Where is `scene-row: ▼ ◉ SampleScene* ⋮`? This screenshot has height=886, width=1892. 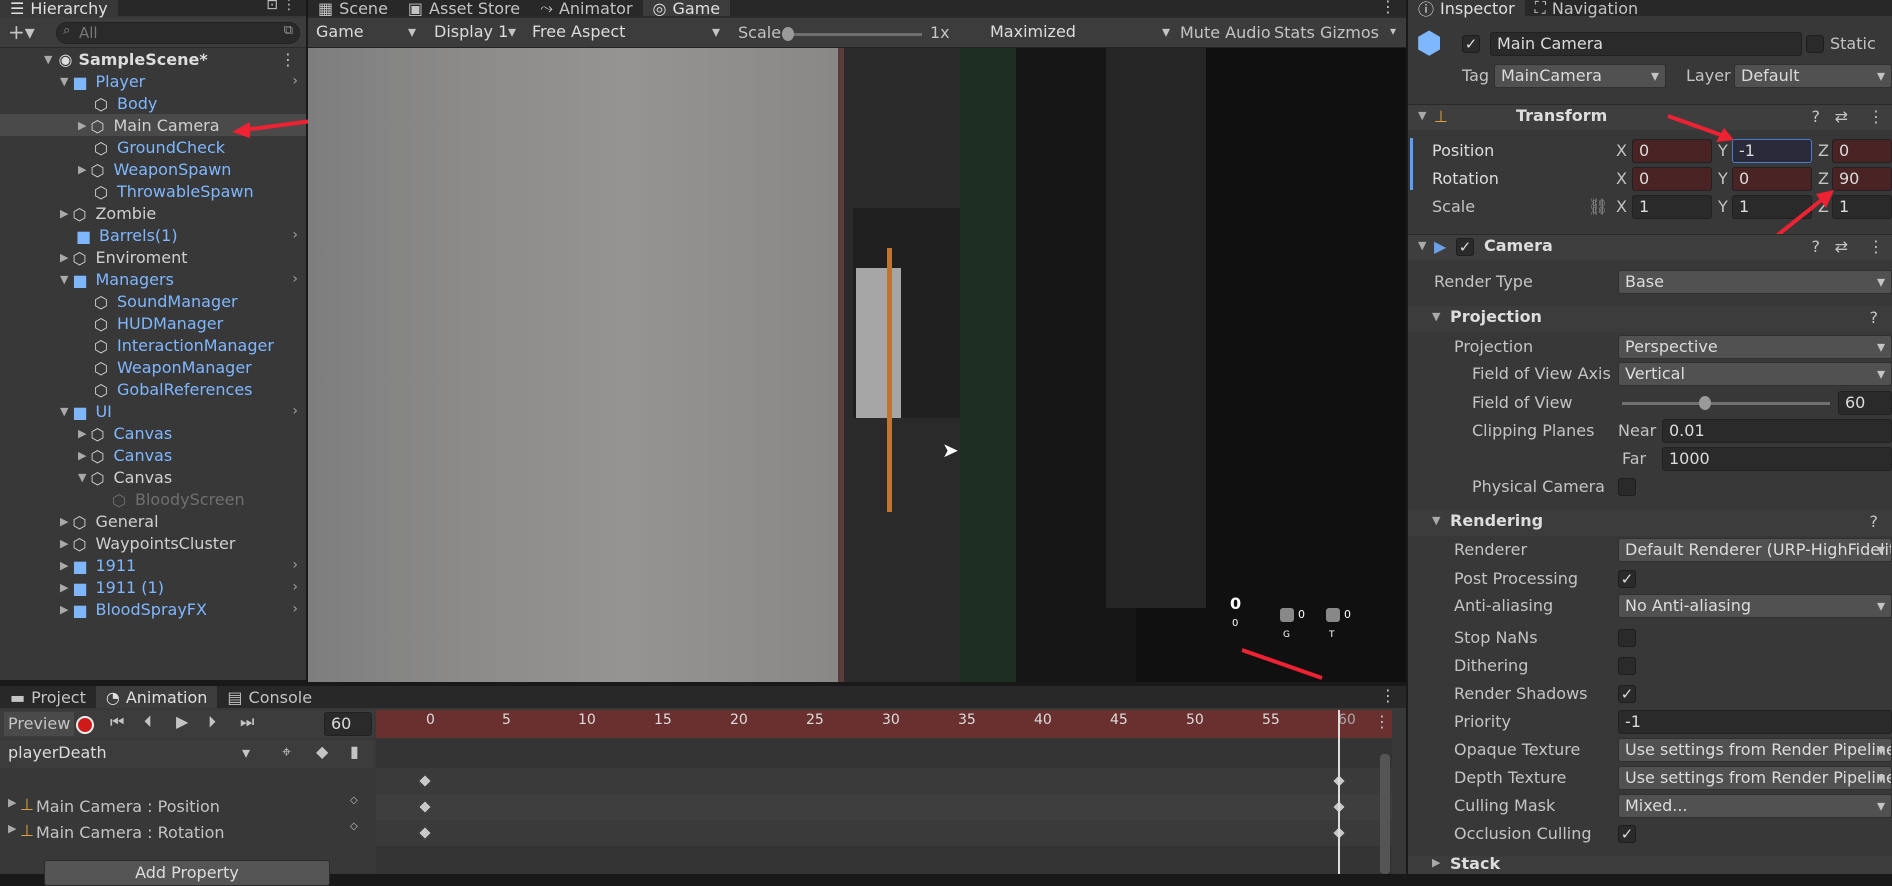
scene-row: ▼ ◉ SampleScene* ⋮ is located at coordinates (153, 59).